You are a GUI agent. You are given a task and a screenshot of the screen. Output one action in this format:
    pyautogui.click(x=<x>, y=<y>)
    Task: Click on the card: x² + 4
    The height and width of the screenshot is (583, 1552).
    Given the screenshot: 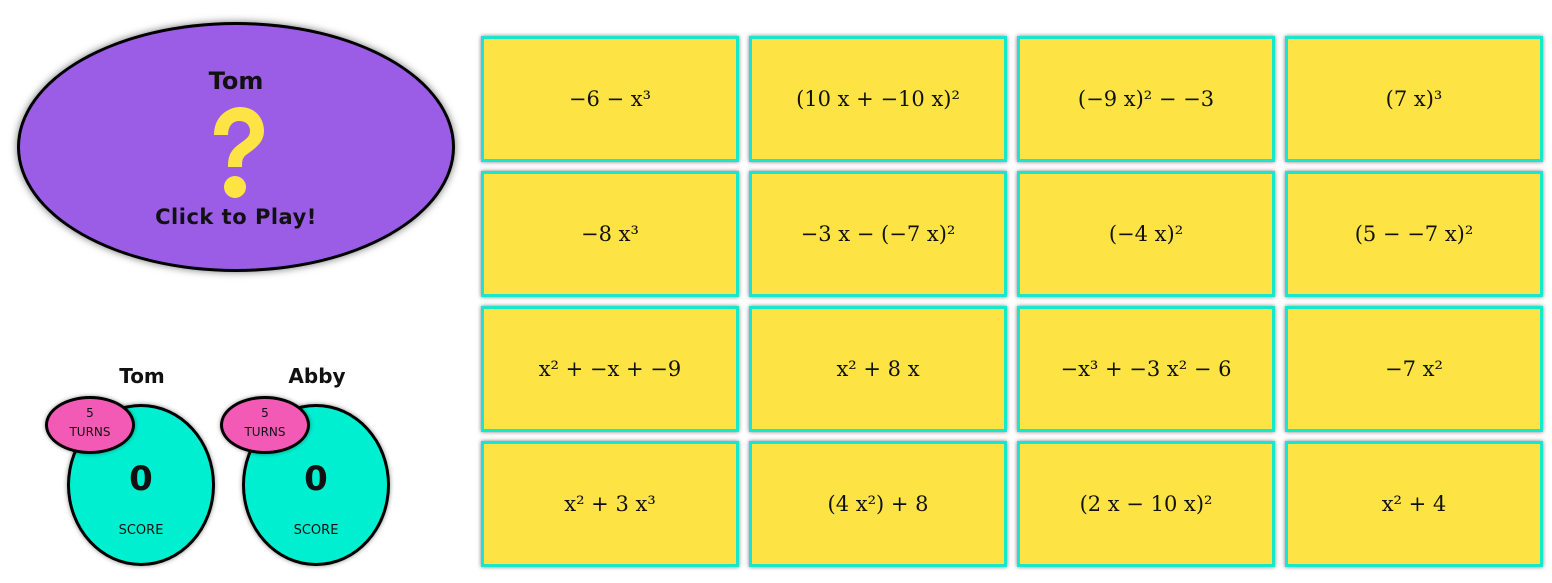 What is the action you would take?
    pyautogui.click(x=1414, y=504)
    